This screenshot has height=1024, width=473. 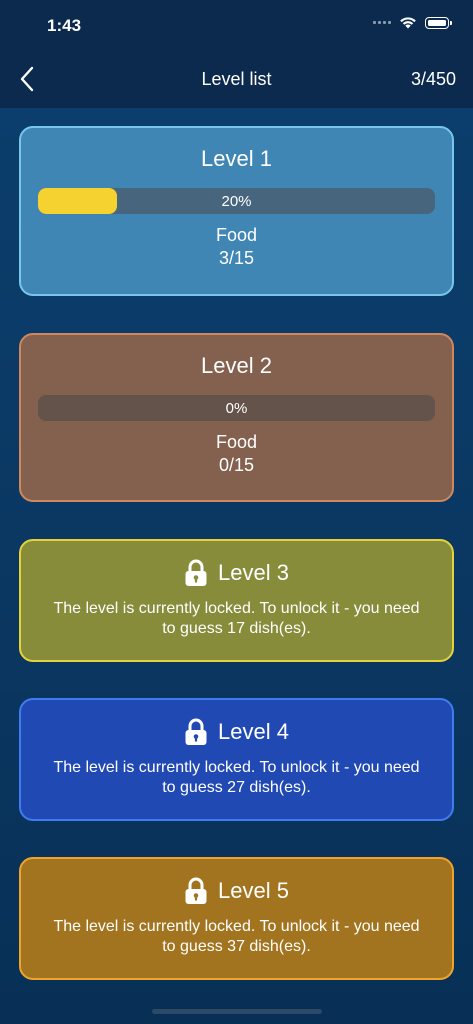 I want to click on level-progress-bar: 0%, so click(x=236, y=408).